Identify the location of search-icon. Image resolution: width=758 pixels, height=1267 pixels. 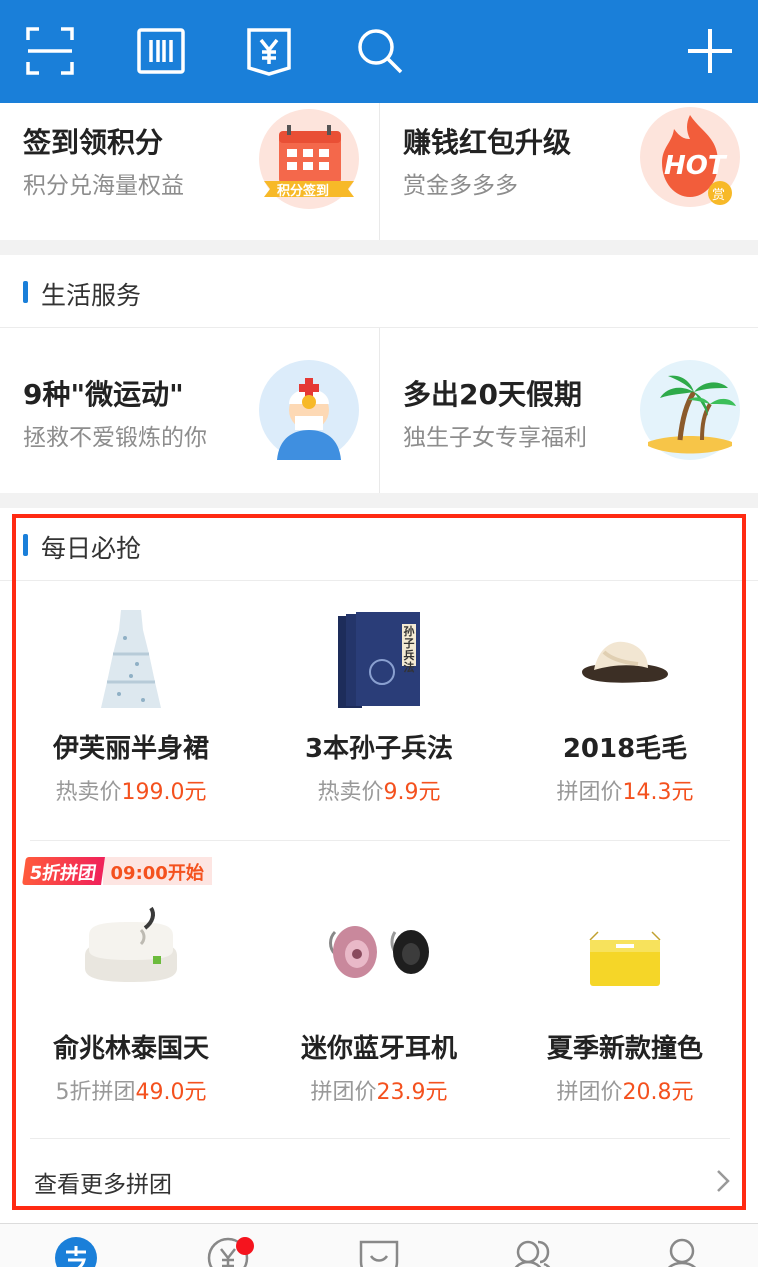
(380, 51).